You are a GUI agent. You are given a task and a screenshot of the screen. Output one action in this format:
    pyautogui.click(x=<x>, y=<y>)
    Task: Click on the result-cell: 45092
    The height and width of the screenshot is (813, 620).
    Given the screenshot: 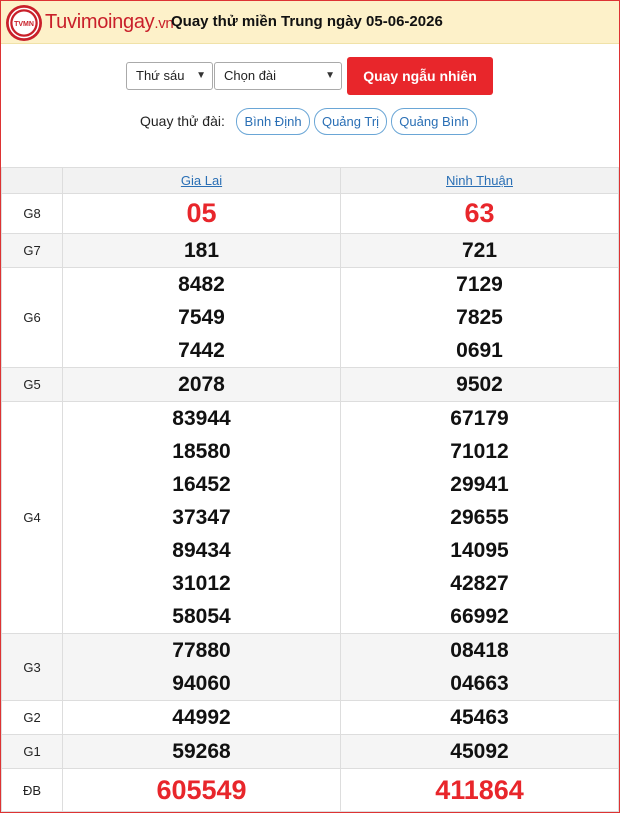 What is the action you would take?
    pyautogui.click(x=479, y=751)
    